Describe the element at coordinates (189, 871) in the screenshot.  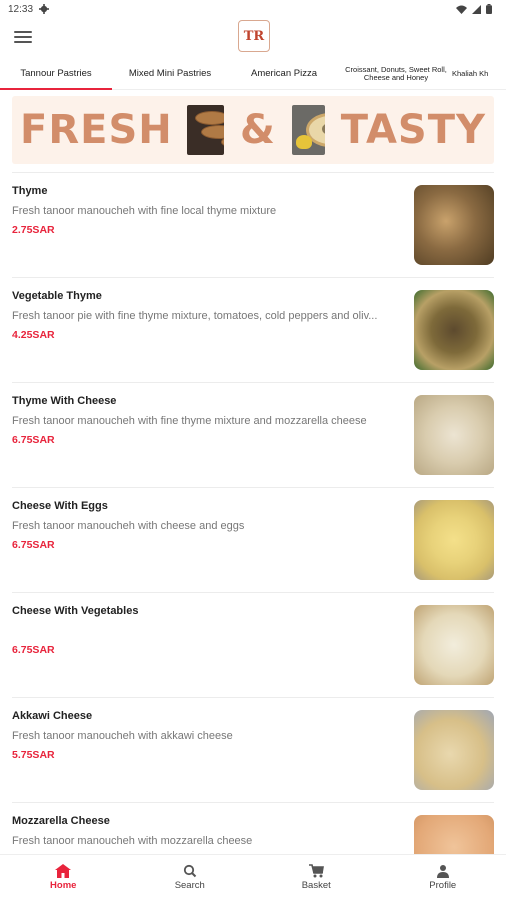
I see `search-icon` at that location.